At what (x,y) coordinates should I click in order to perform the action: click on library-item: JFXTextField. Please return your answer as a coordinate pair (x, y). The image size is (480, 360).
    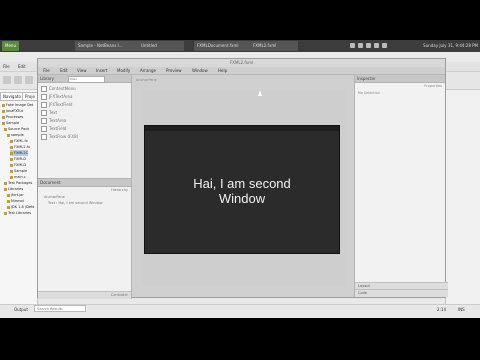
    Looking at the image, I should click on (56, 105).